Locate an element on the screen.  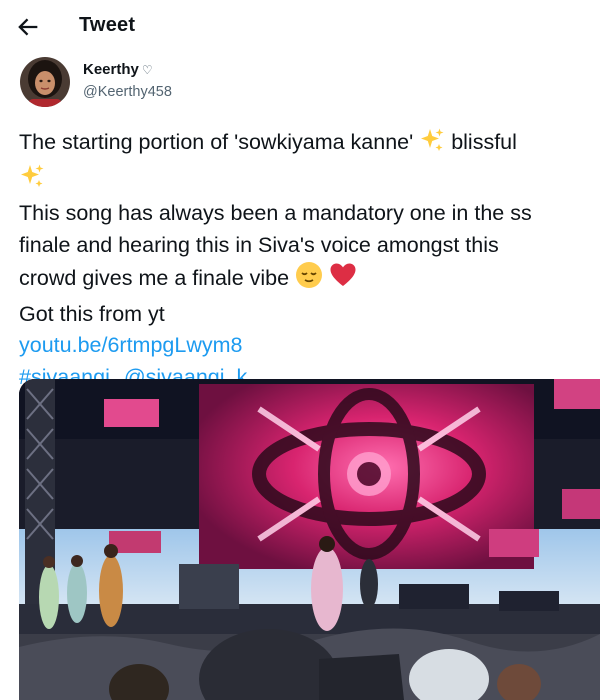
avatar is located at coordinates (45, 82).